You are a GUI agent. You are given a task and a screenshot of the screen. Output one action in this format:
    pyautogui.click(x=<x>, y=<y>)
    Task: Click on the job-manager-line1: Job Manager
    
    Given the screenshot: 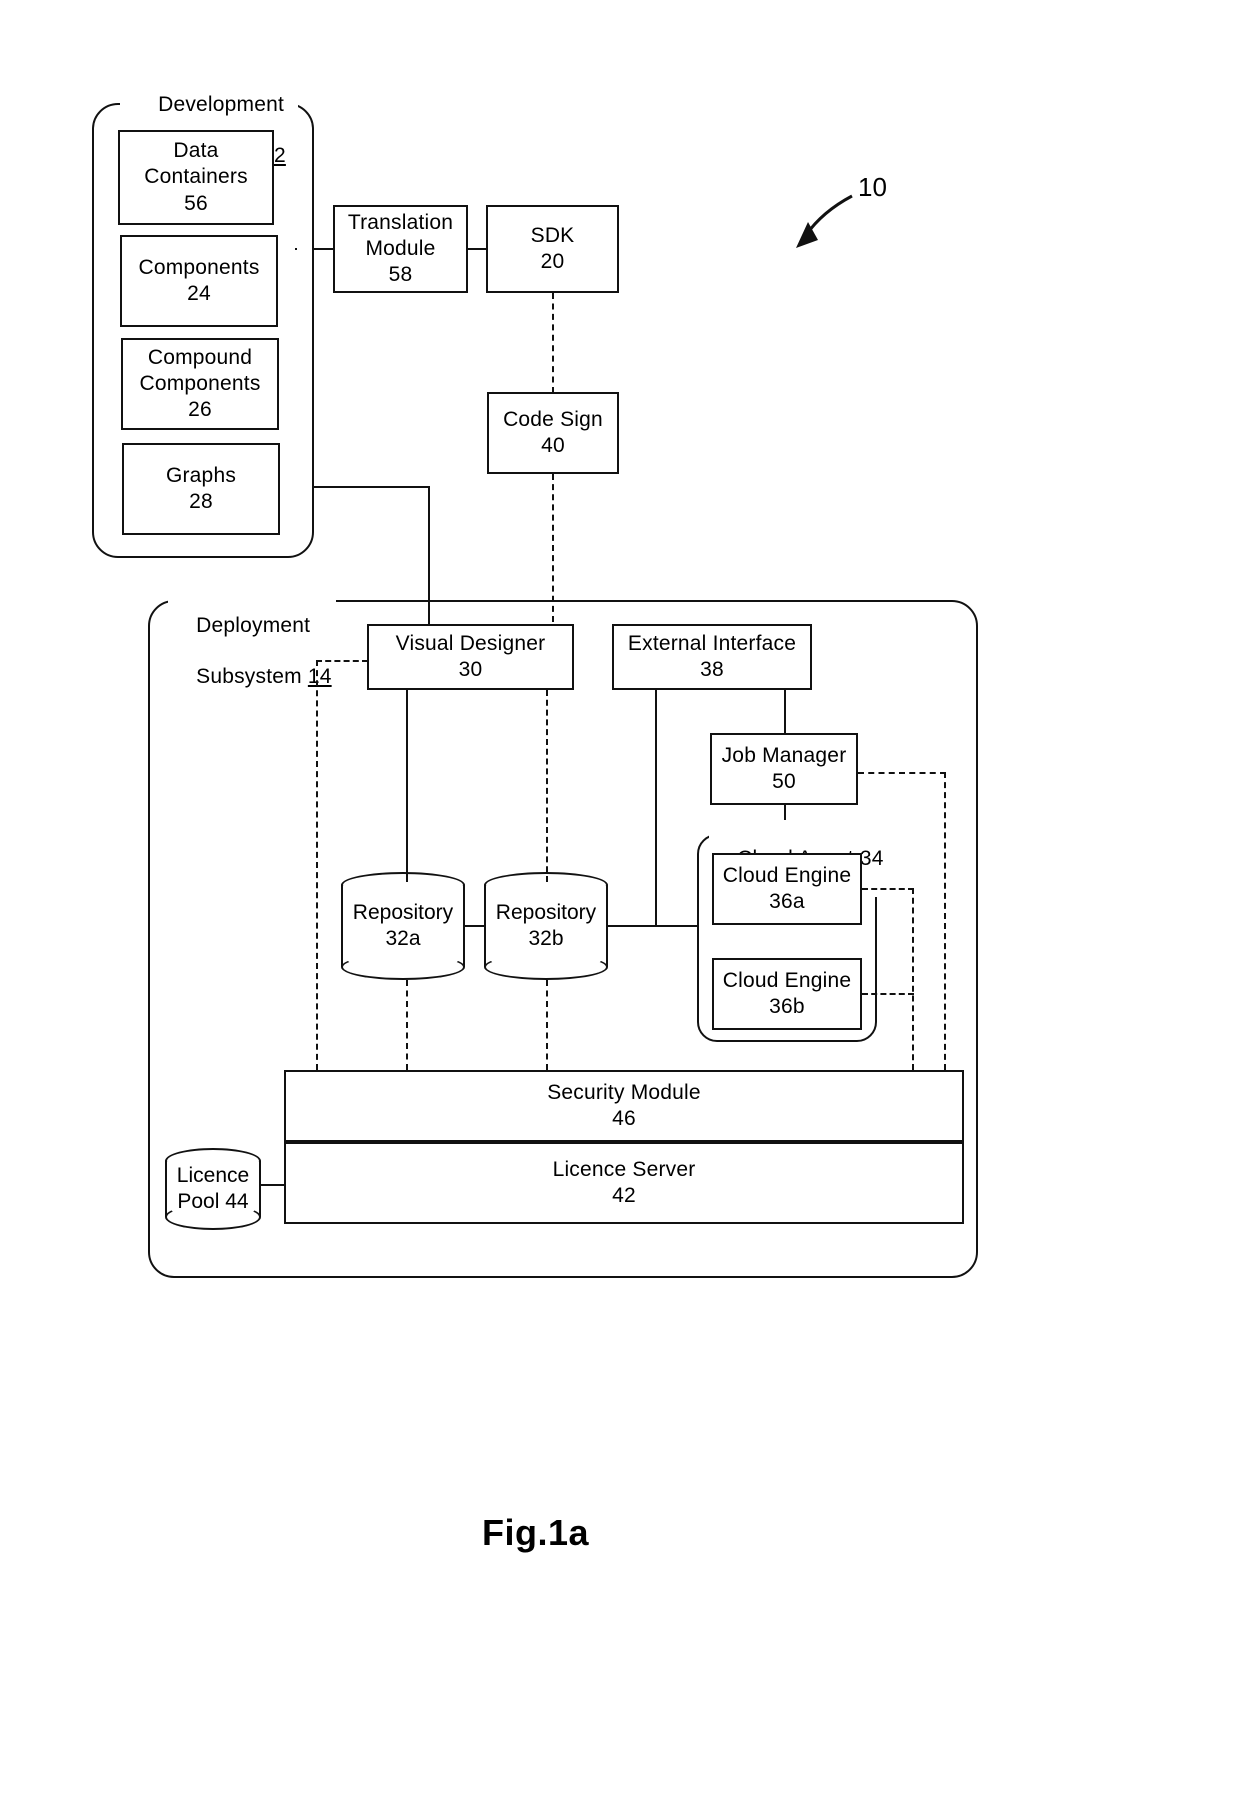 What is the action you would take?
    pyautogui.click(x=784, y=755)
    